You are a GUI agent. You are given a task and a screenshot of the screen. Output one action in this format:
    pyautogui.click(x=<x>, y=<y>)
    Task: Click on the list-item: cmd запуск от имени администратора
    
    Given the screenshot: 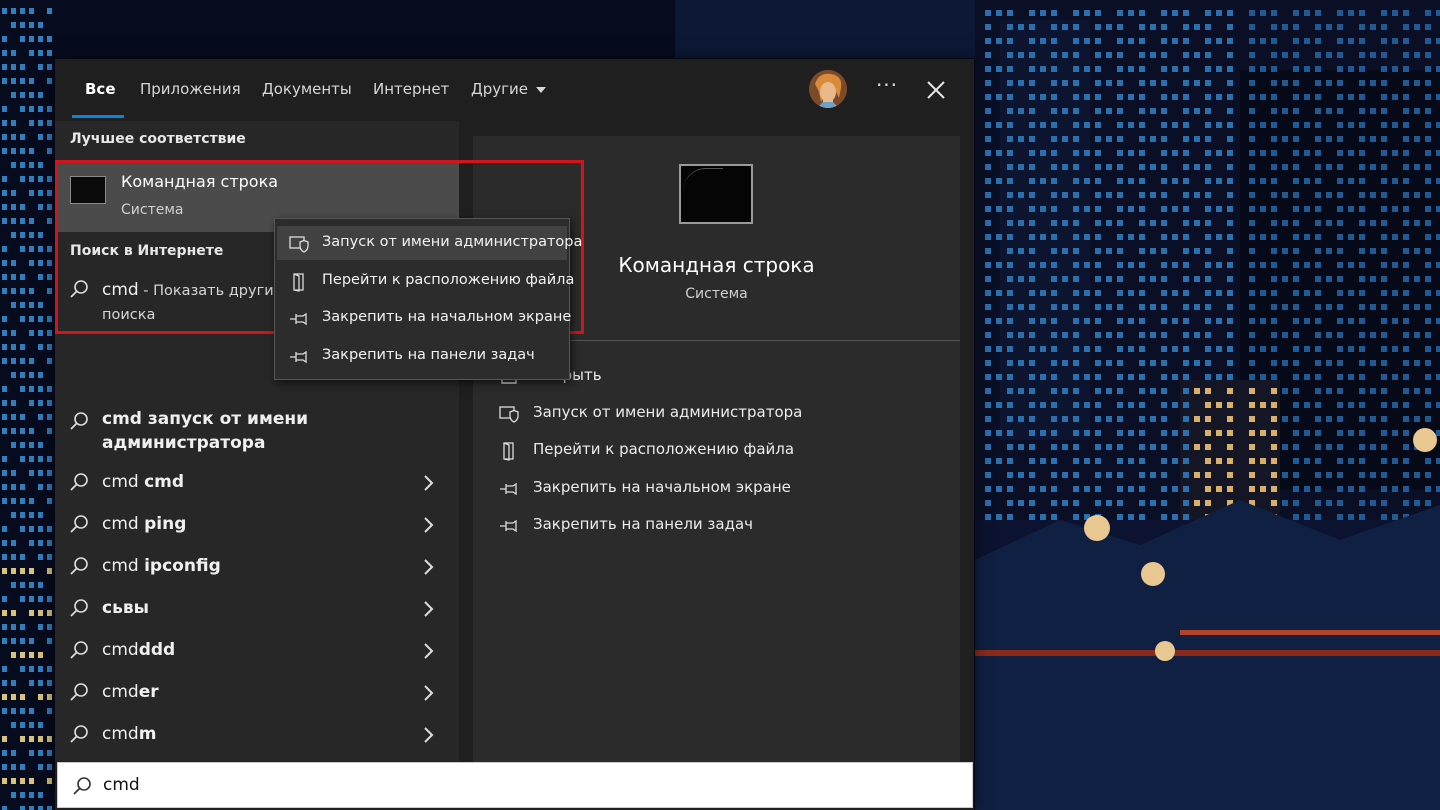 What is the action you would take?
    pyautogui.click(x=257, y=431)
    